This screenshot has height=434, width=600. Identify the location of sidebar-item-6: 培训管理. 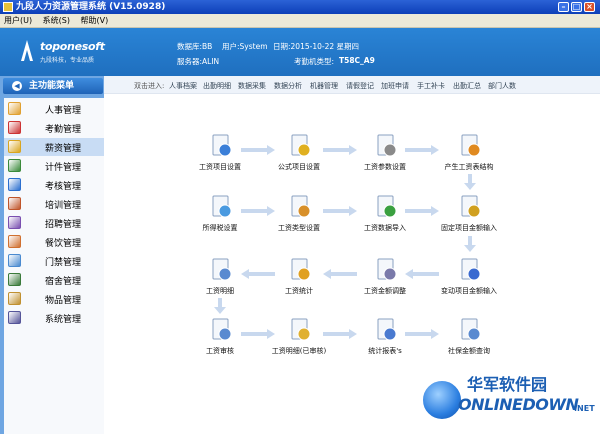
(54, 204).